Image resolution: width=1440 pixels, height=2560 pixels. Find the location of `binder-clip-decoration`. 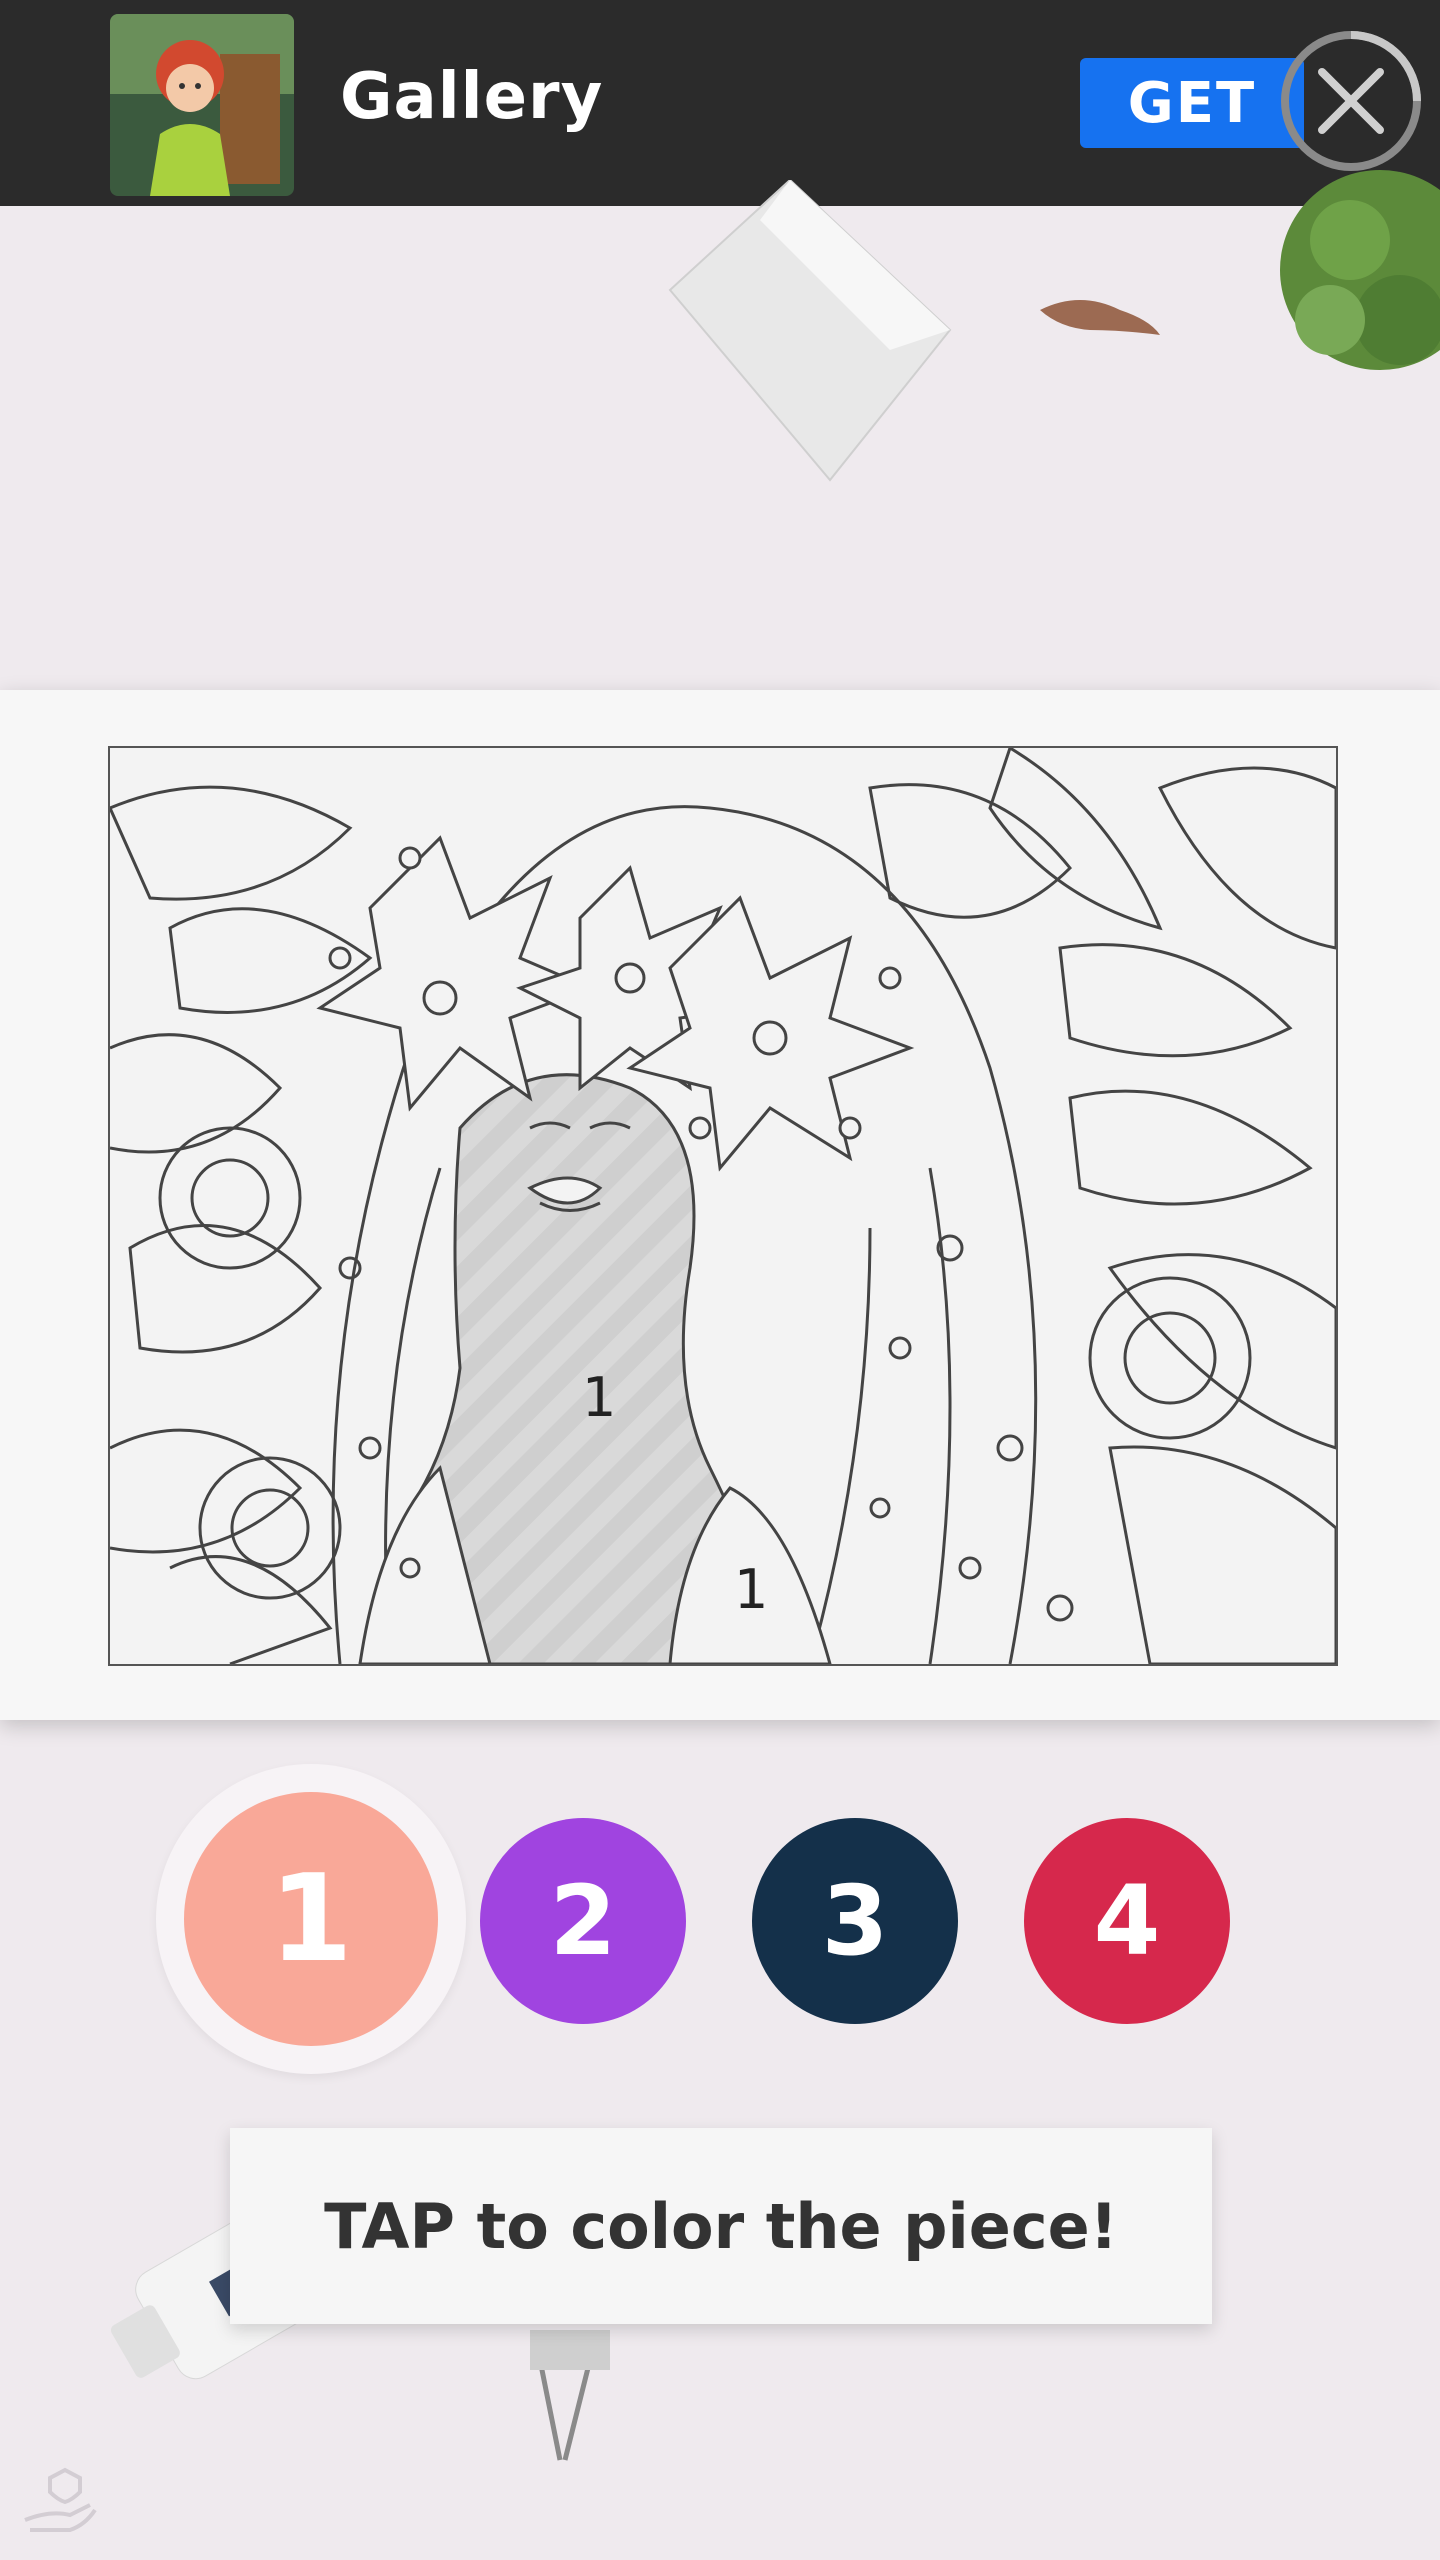

binder-clip-decoration is located at coordinates (565, 2397).